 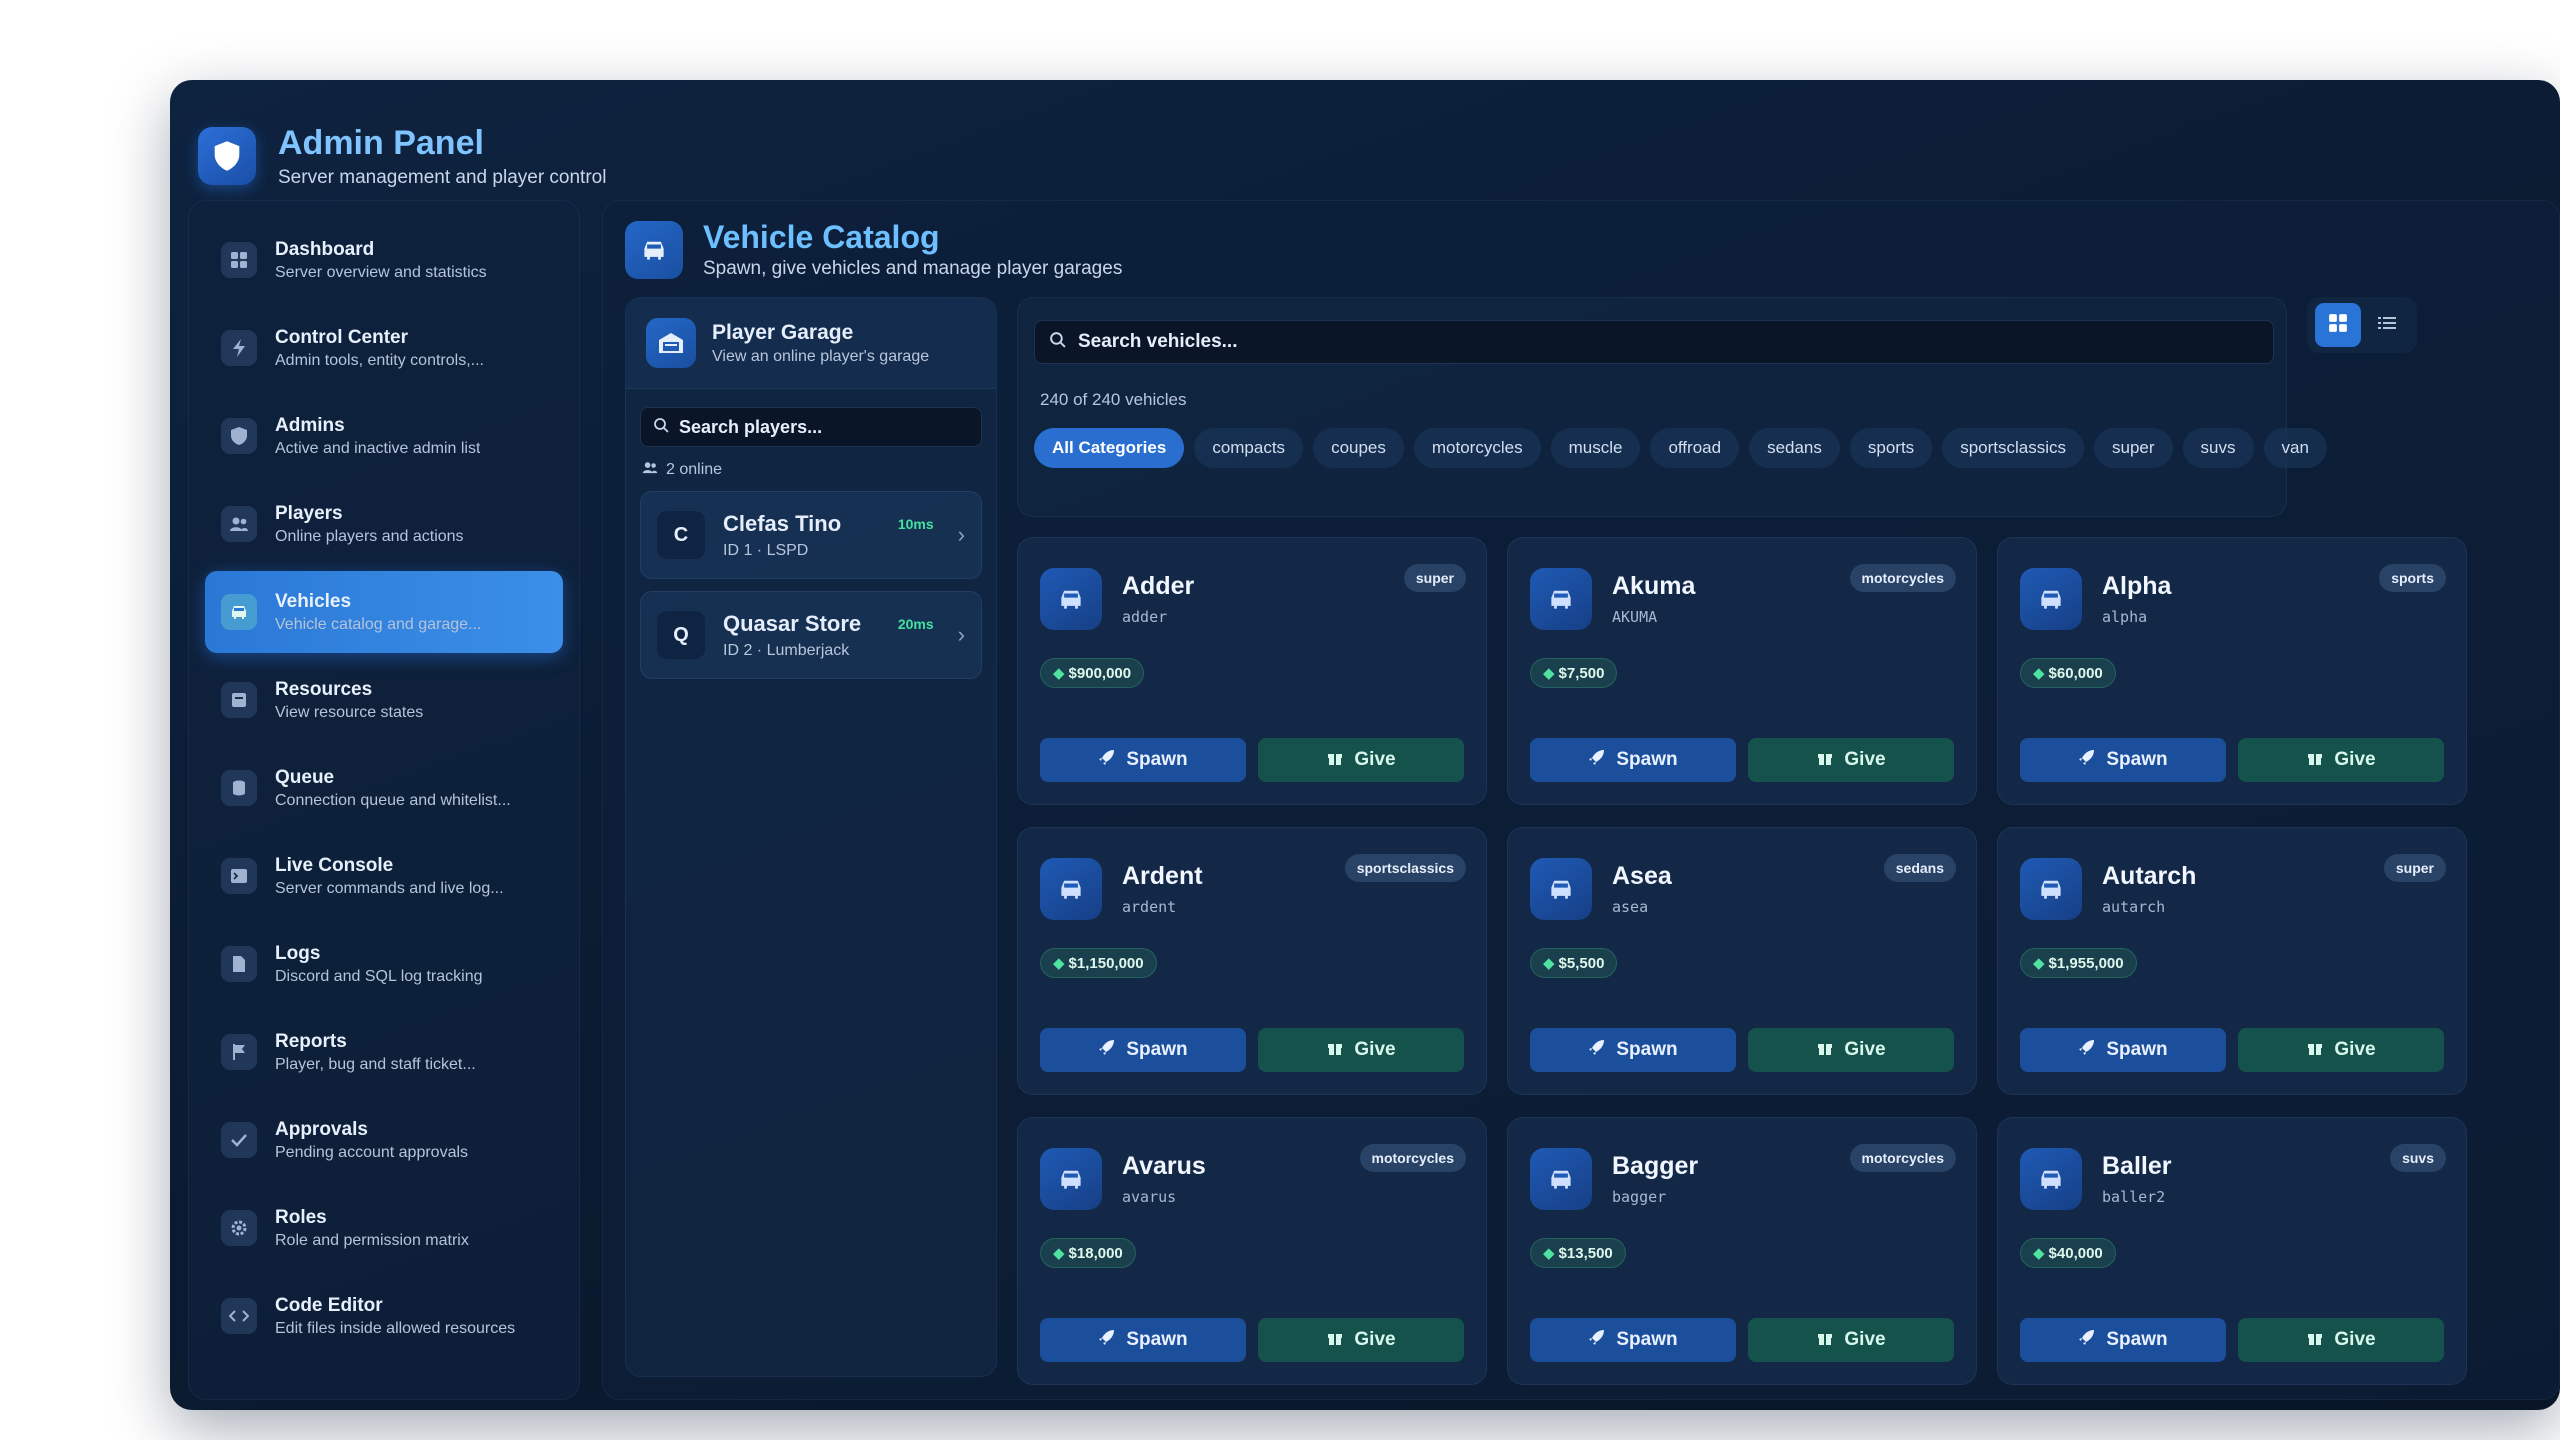 I want to click on grid-view-button, so click(x=2337, y=325).